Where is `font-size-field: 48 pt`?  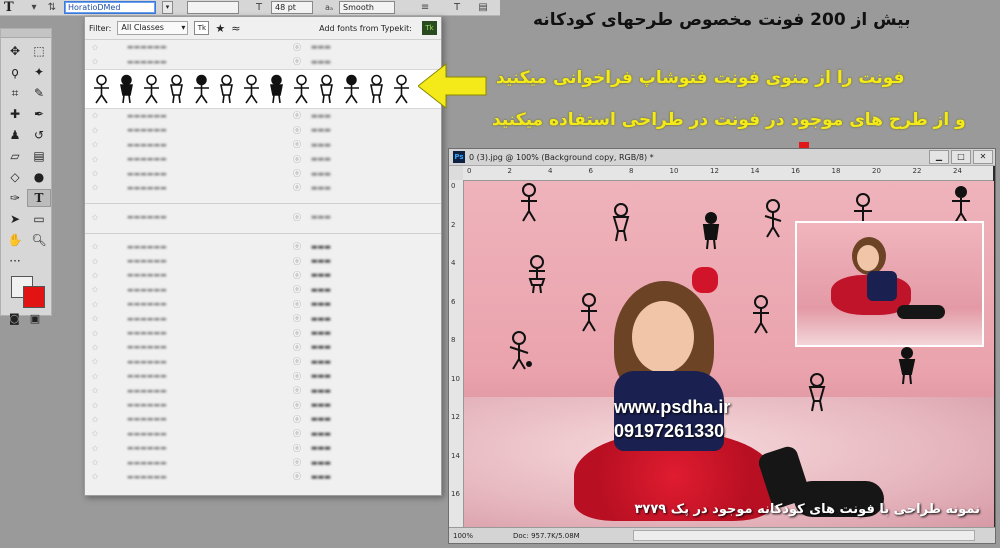 font-size-field: 48 pt is located at coordinates (292, 7).